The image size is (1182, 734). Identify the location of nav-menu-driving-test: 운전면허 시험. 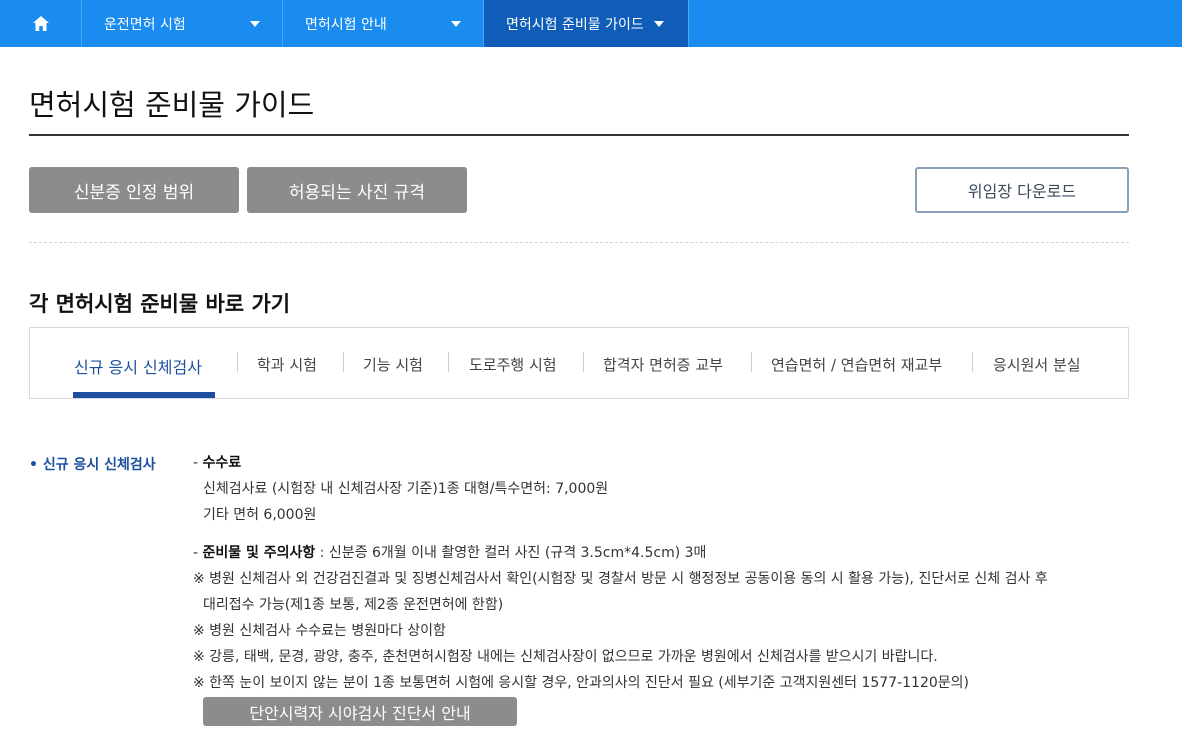
(182, 23).